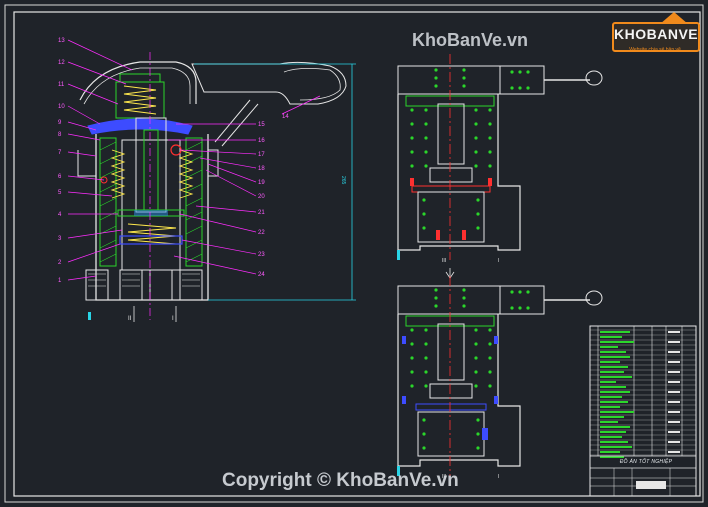 This screenshot has width=708, height=507. I want to click on port-label-I: I, so click(173, 319).